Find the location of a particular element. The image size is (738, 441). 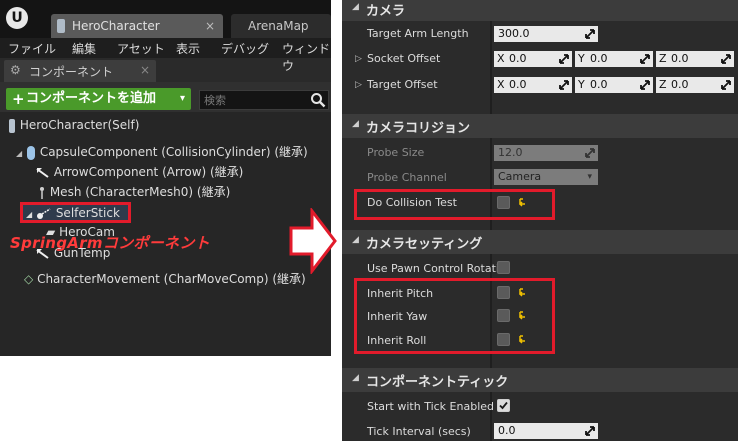

category-label: カメラ is located at coordinates (386, 11).